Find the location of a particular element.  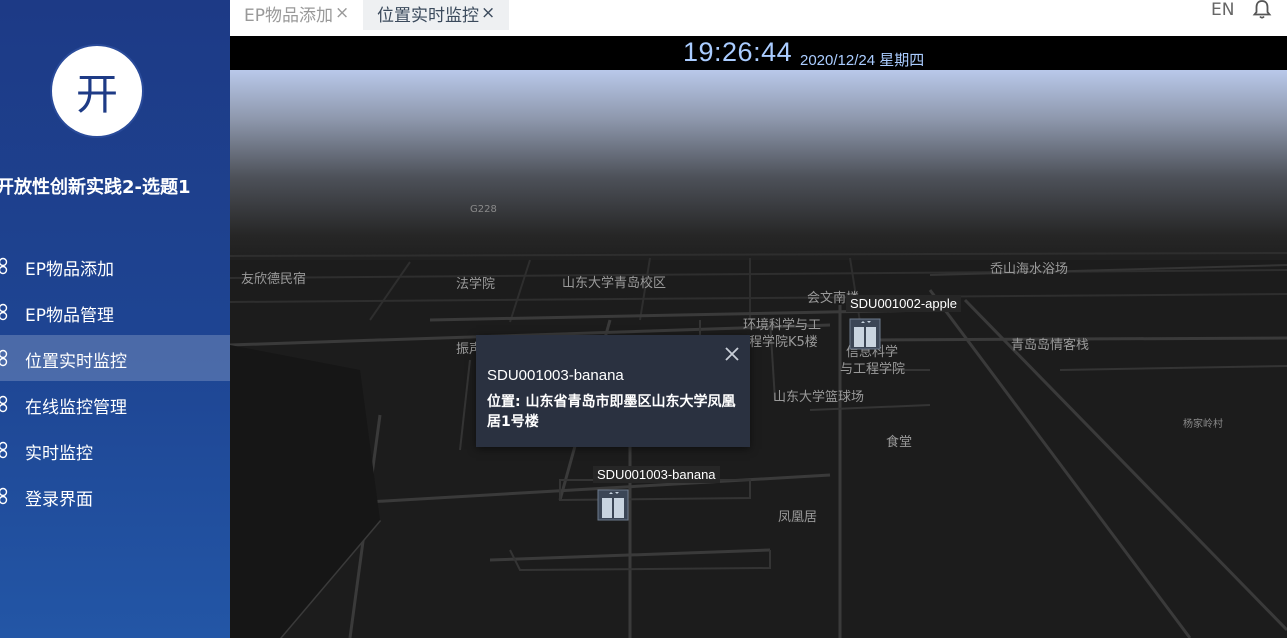

sidebar-item-login: 登录界面 is located at coordinates (115, 496).